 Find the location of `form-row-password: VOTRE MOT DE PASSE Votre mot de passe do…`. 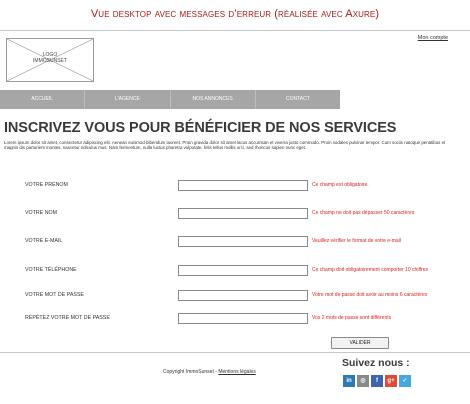

form-row-password: VOTRE MOT DE PASSE Votre mot de passe do… is located at coordinates (235, 296).